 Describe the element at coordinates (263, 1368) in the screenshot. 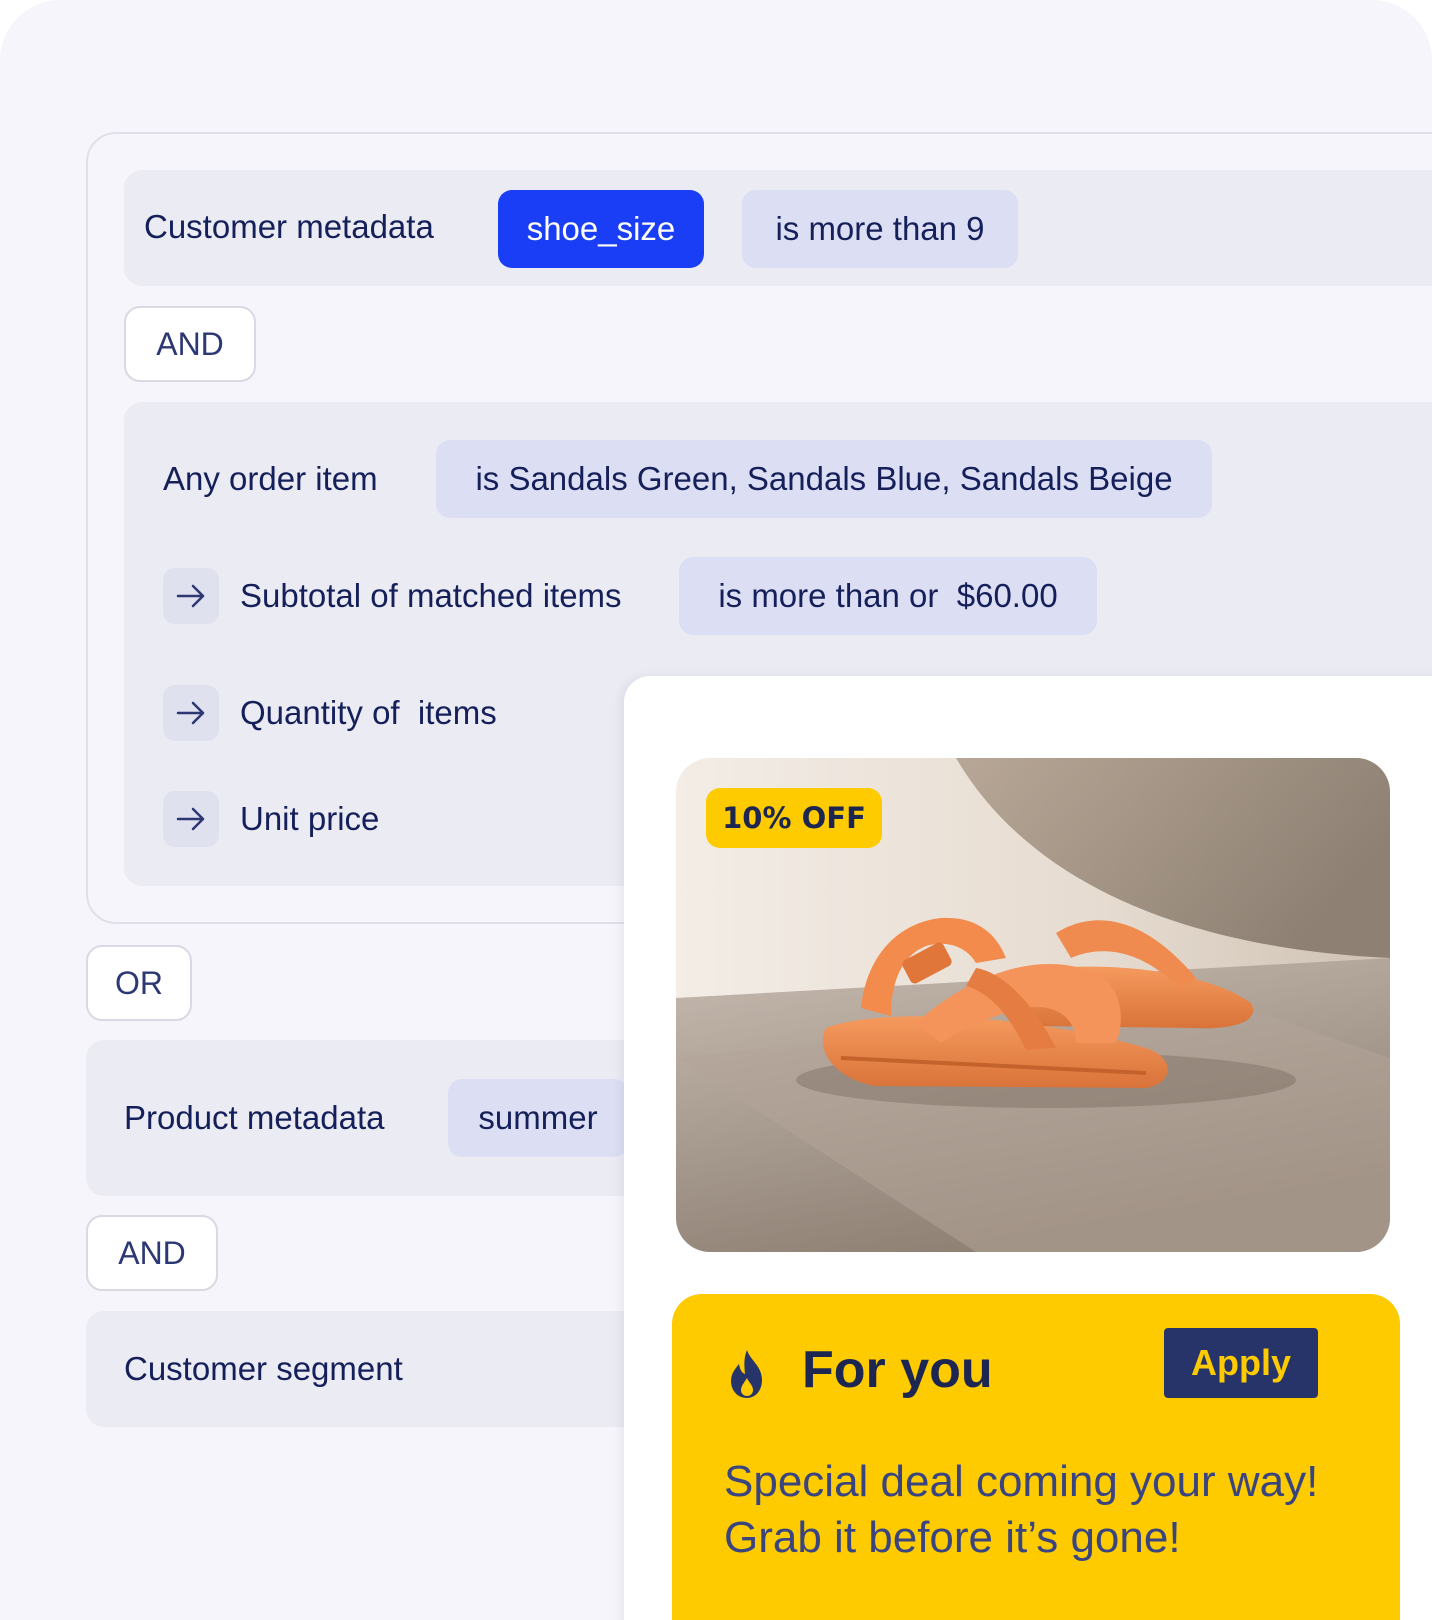

I see `customer-segment-label: Customer segment` at that location.